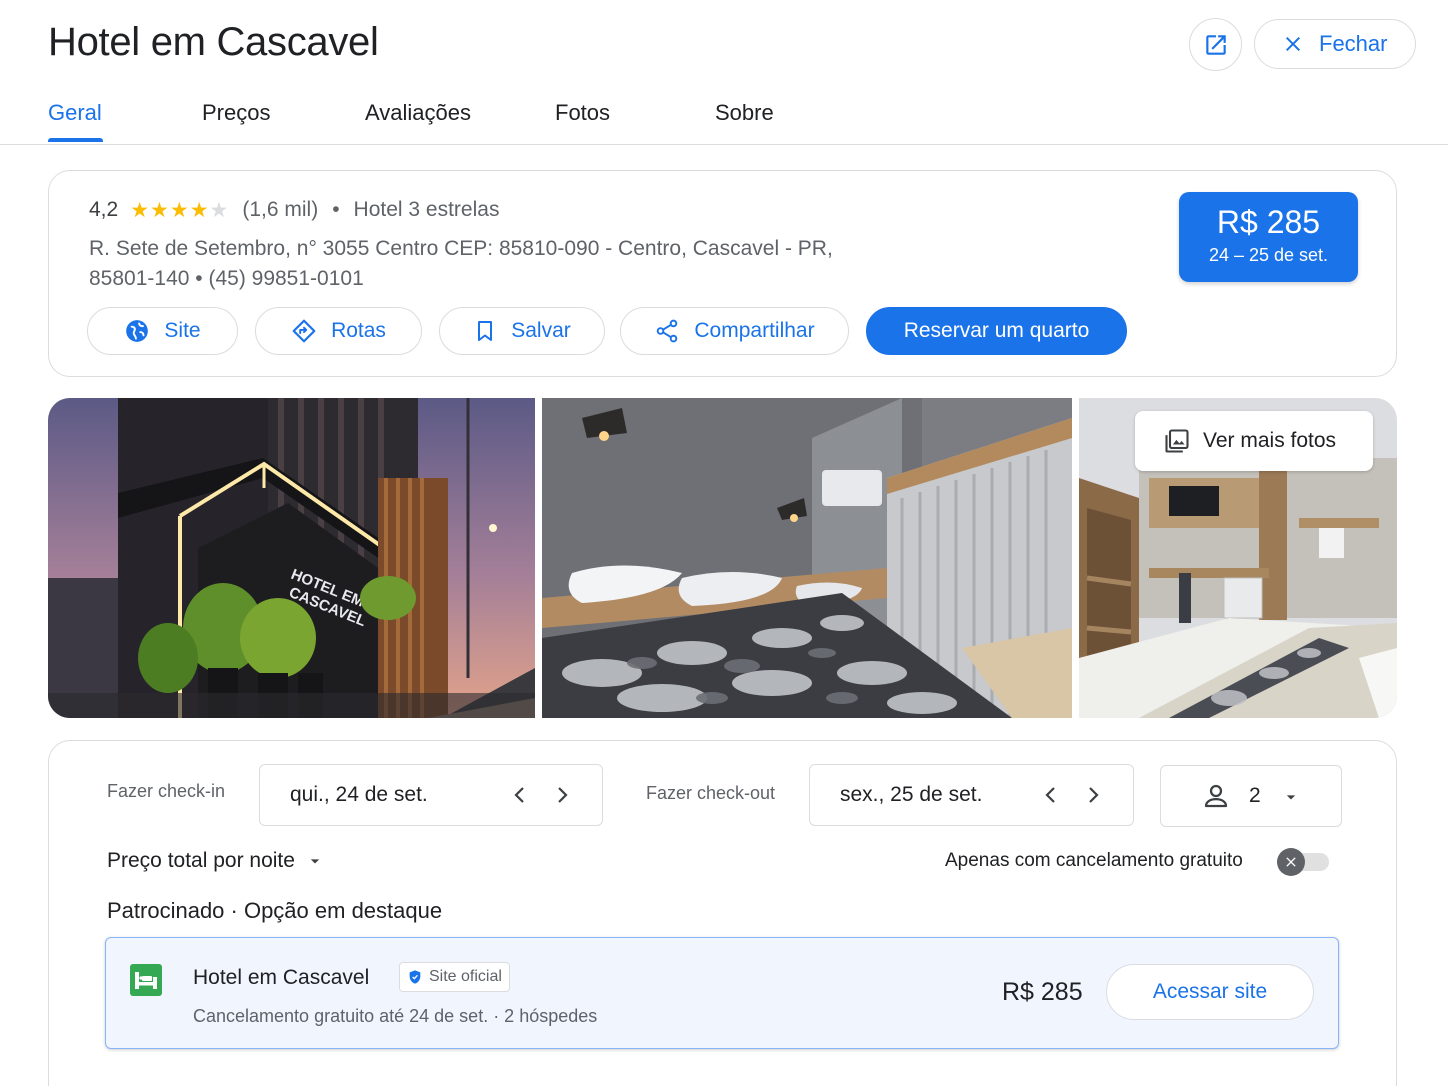  I want to click on close-button: Fechar, so click(1335, 44).